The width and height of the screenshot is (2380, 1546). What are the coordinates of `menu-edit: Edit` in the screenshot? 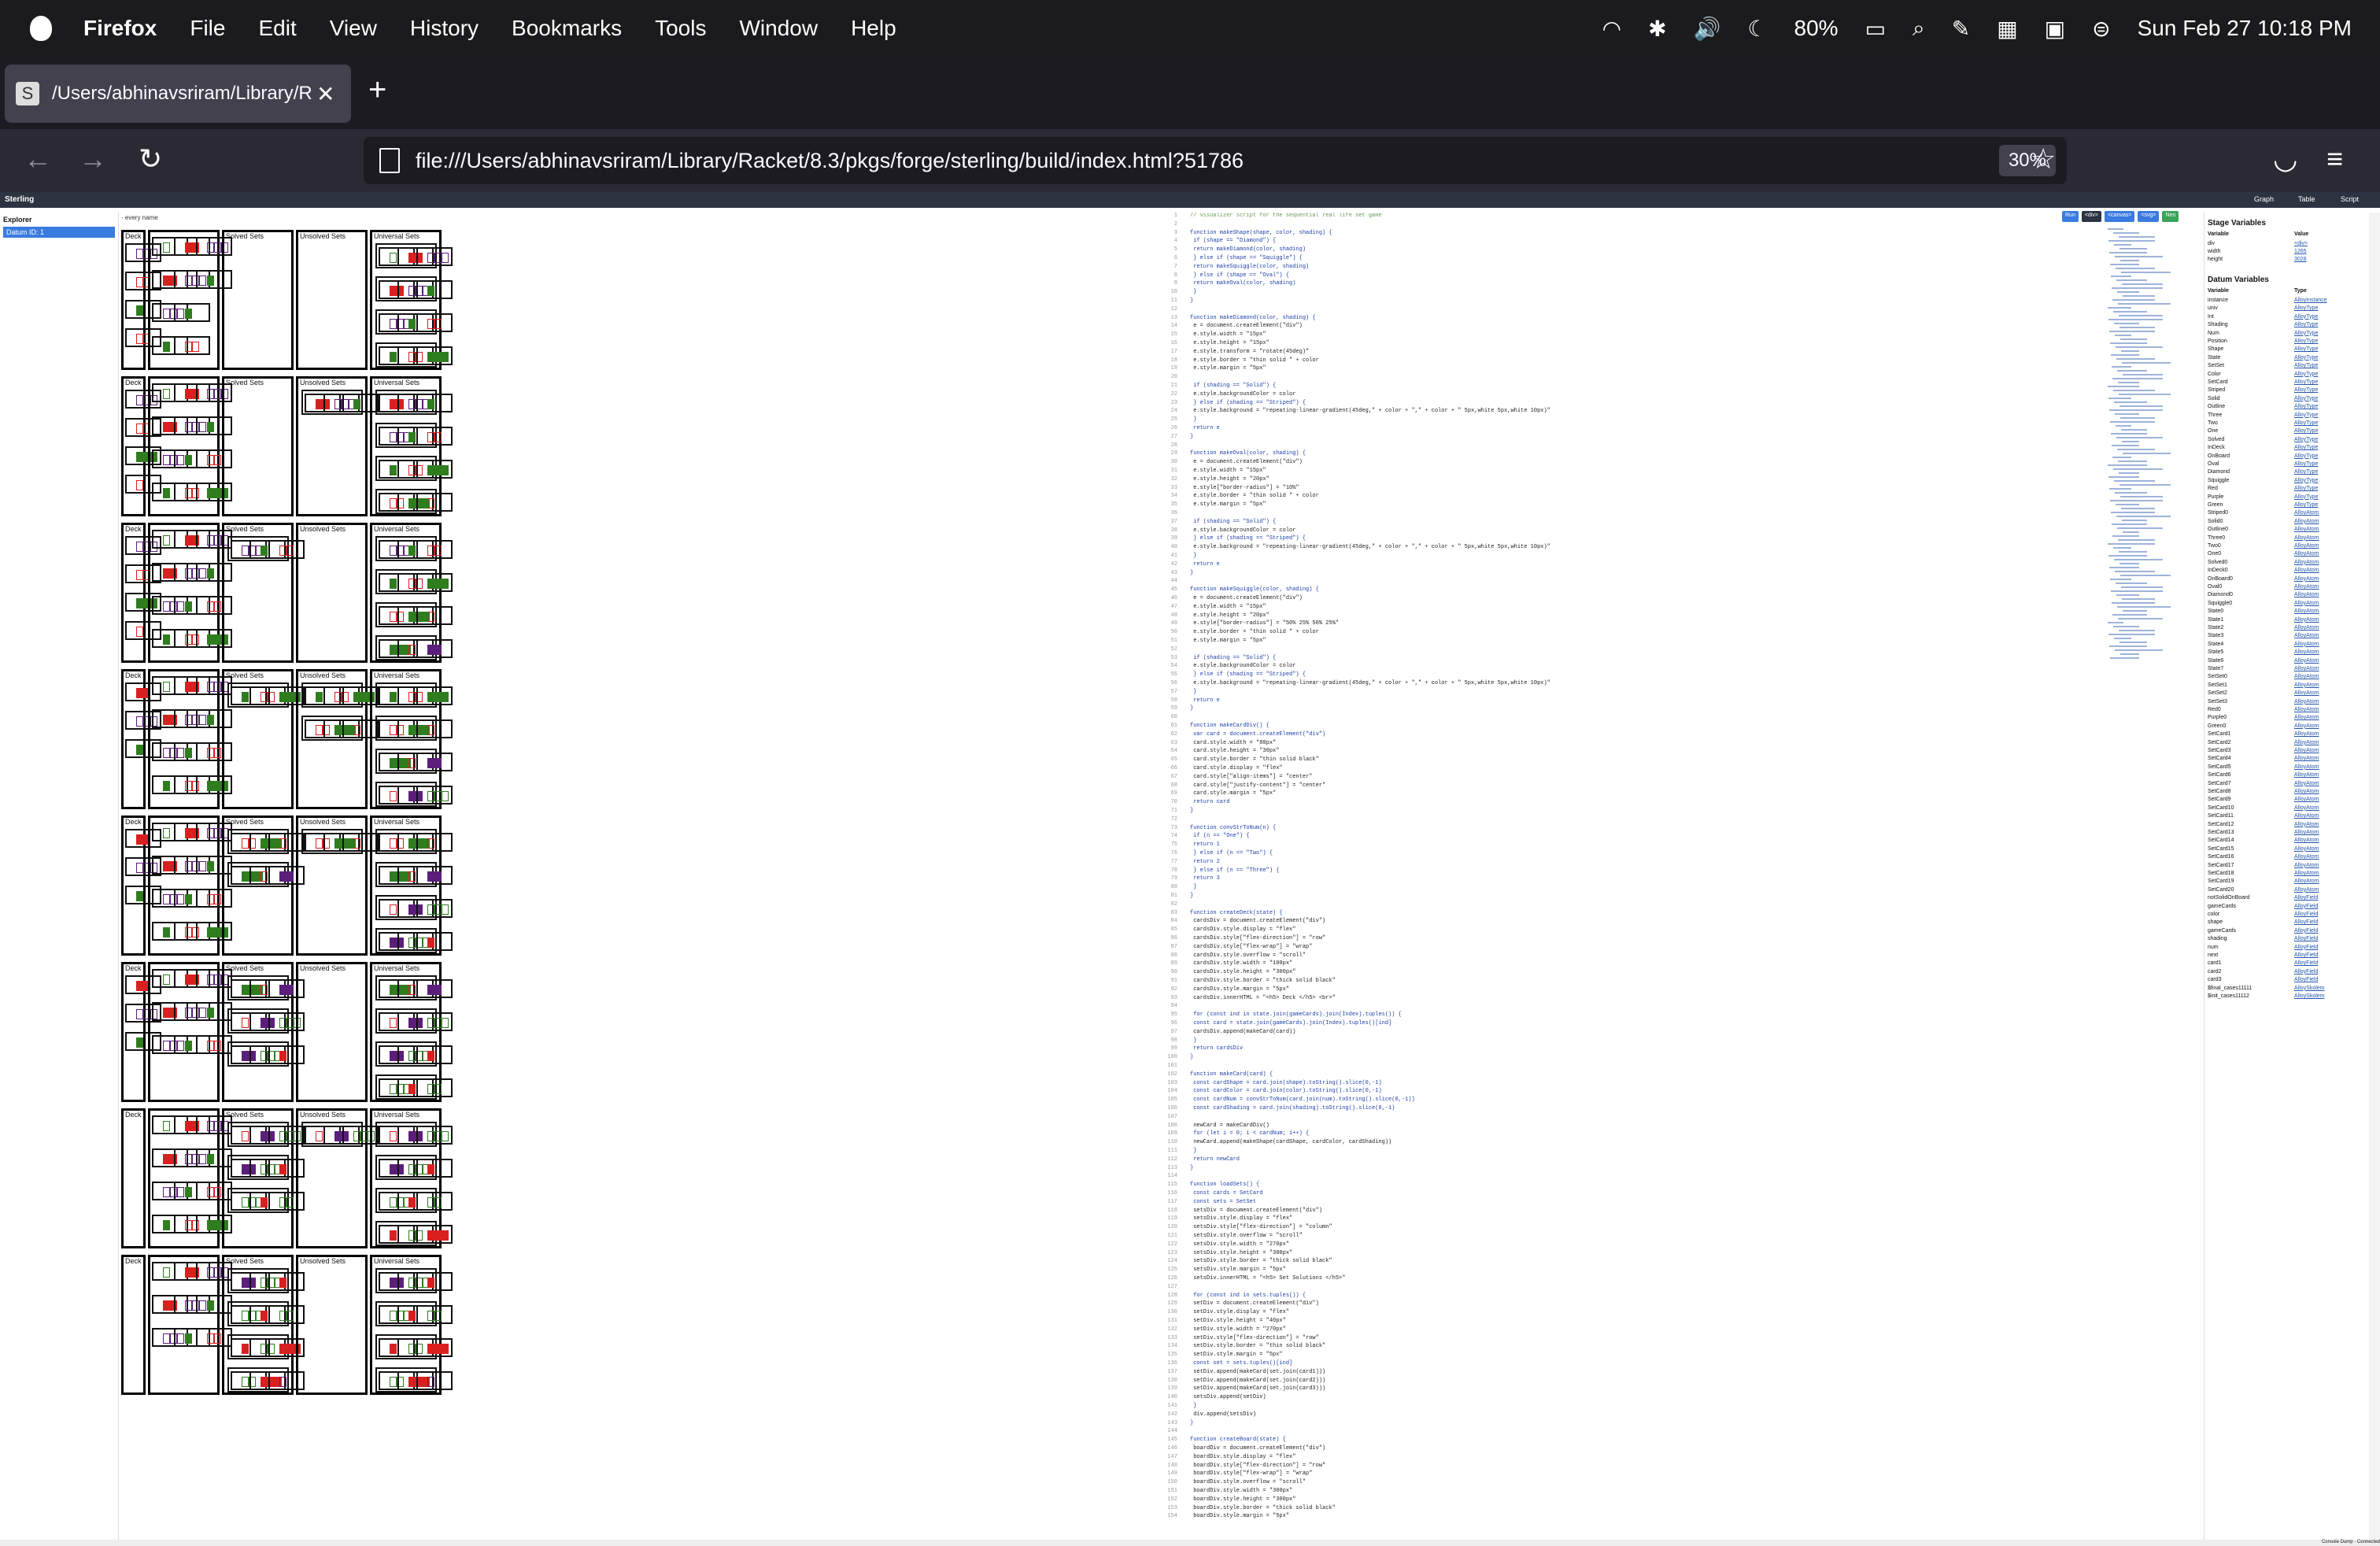 It's located at (277, 28).